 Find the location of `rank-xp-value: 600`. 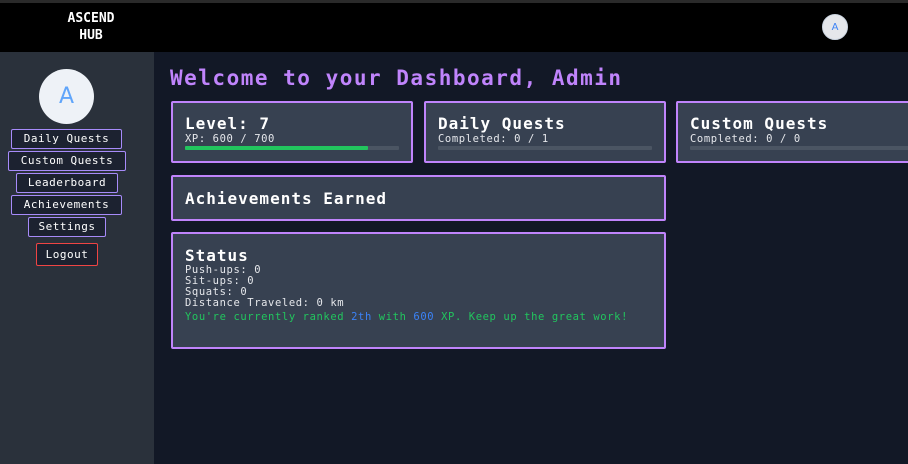

rank-xp-value: 600 is located at coordinates (424, 317).